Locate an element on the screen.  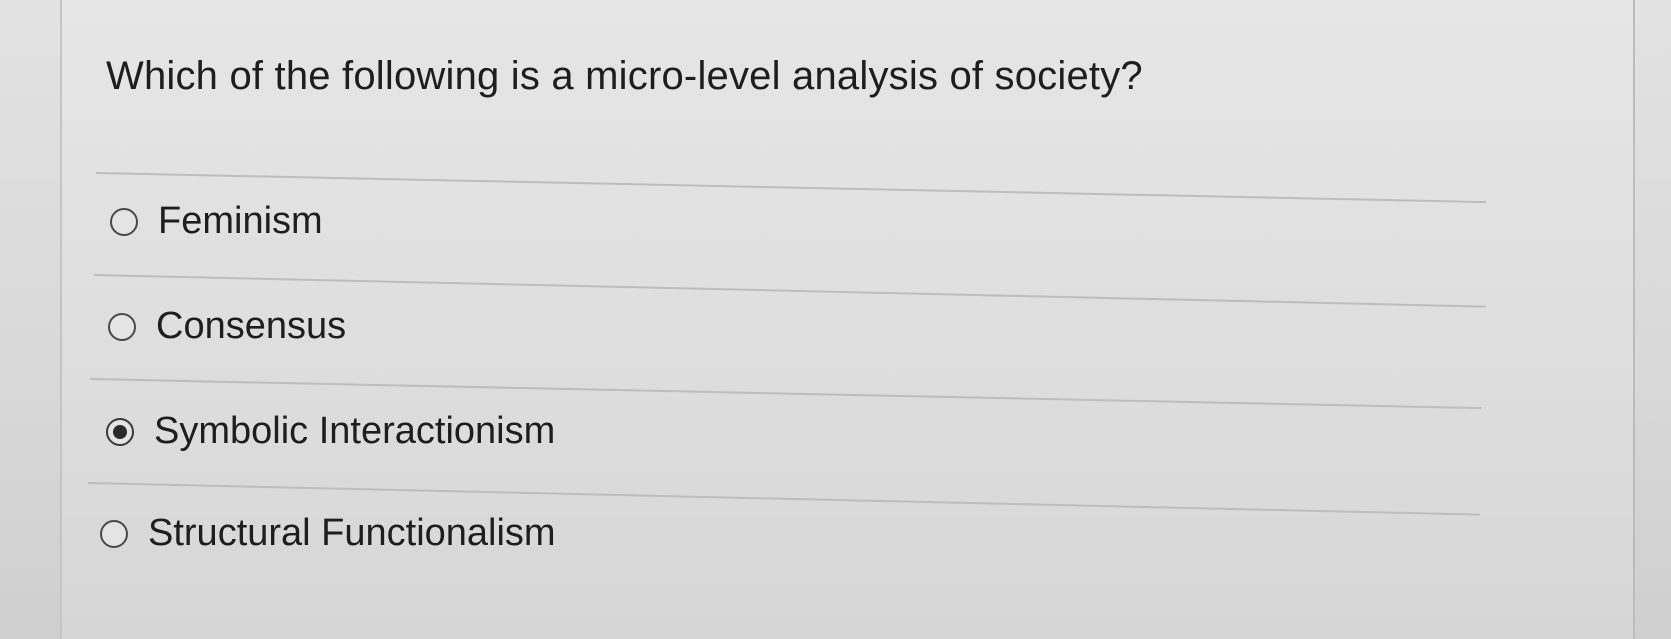
option-label: Symbolic Interactionism is located at coordinates (355, 431).